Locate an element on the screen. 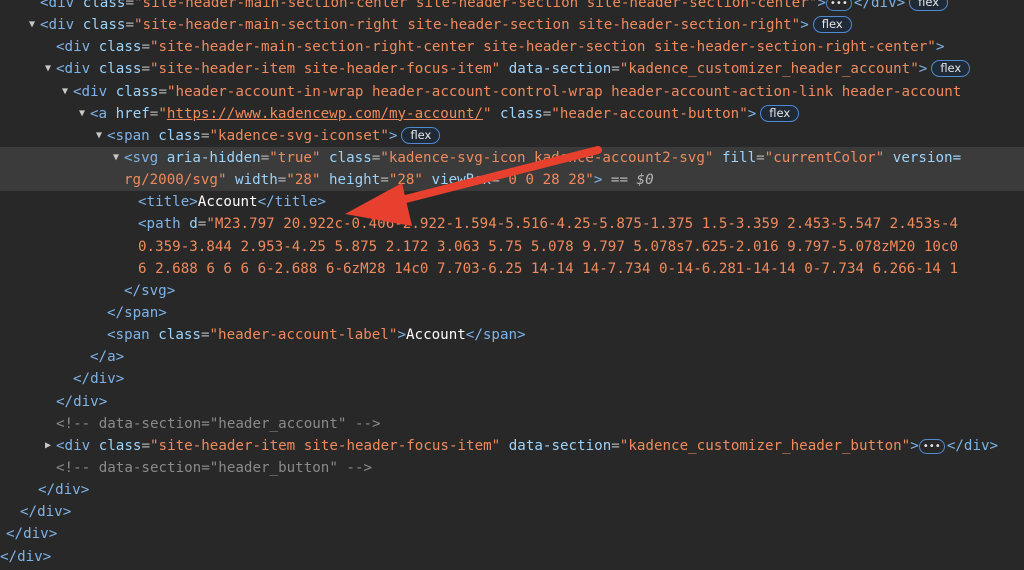  dom-node-line: </span> is located at coordinates (512, 313).